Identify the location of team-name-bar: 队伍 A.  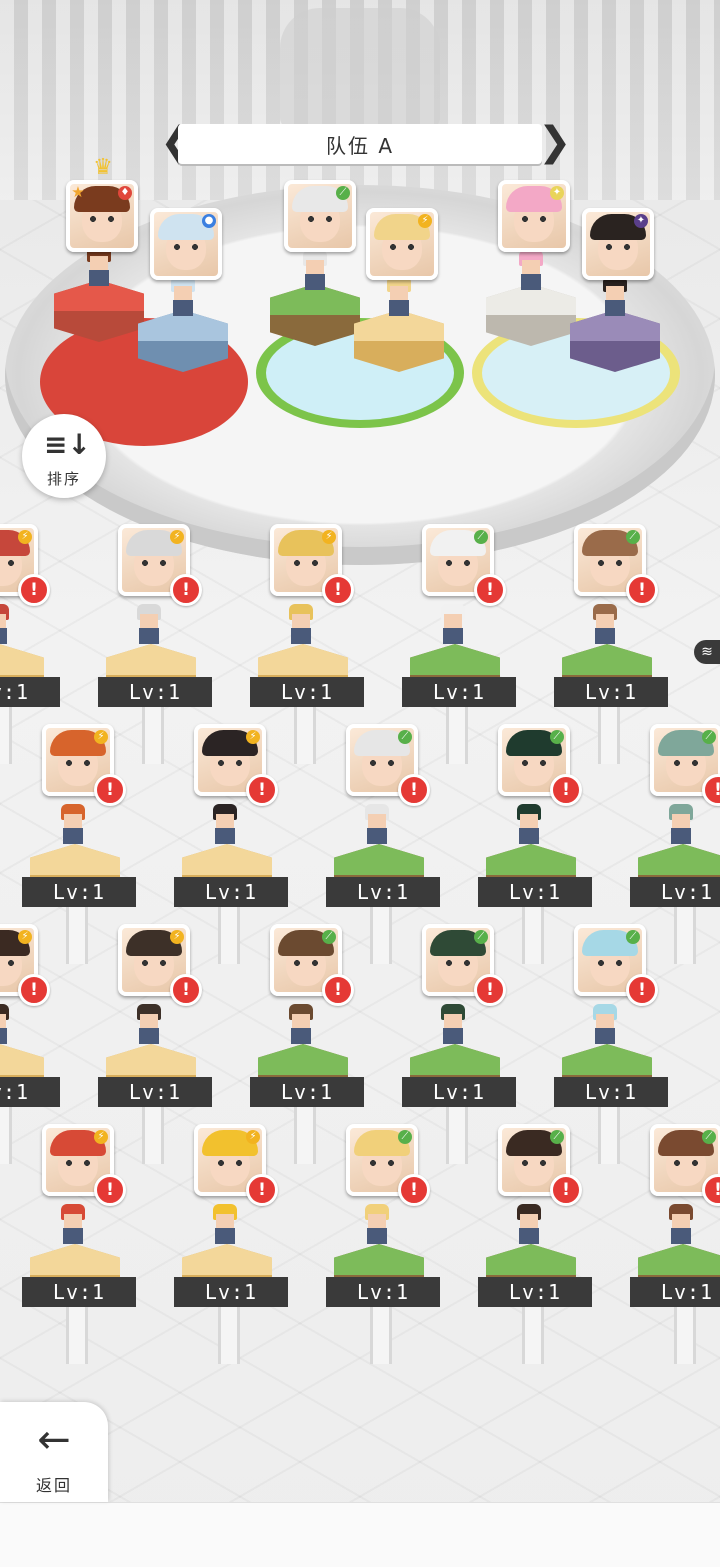
(360, 144).